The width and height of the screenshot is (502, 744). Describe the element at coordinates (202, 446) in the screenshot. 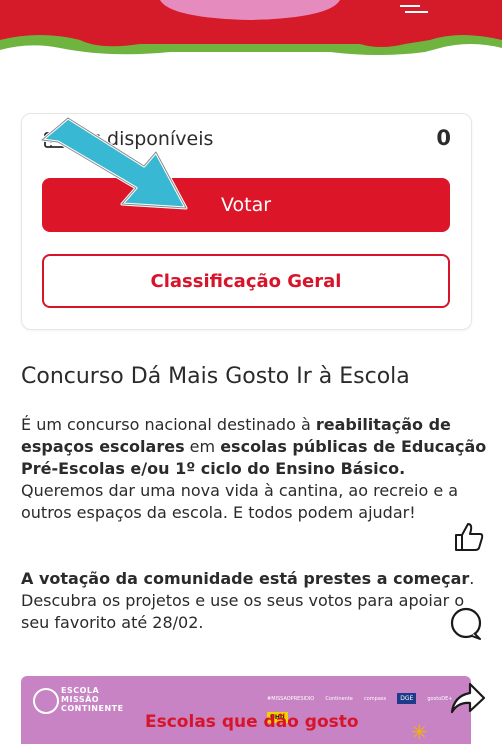

I see `intro-text-2: em` at that location.